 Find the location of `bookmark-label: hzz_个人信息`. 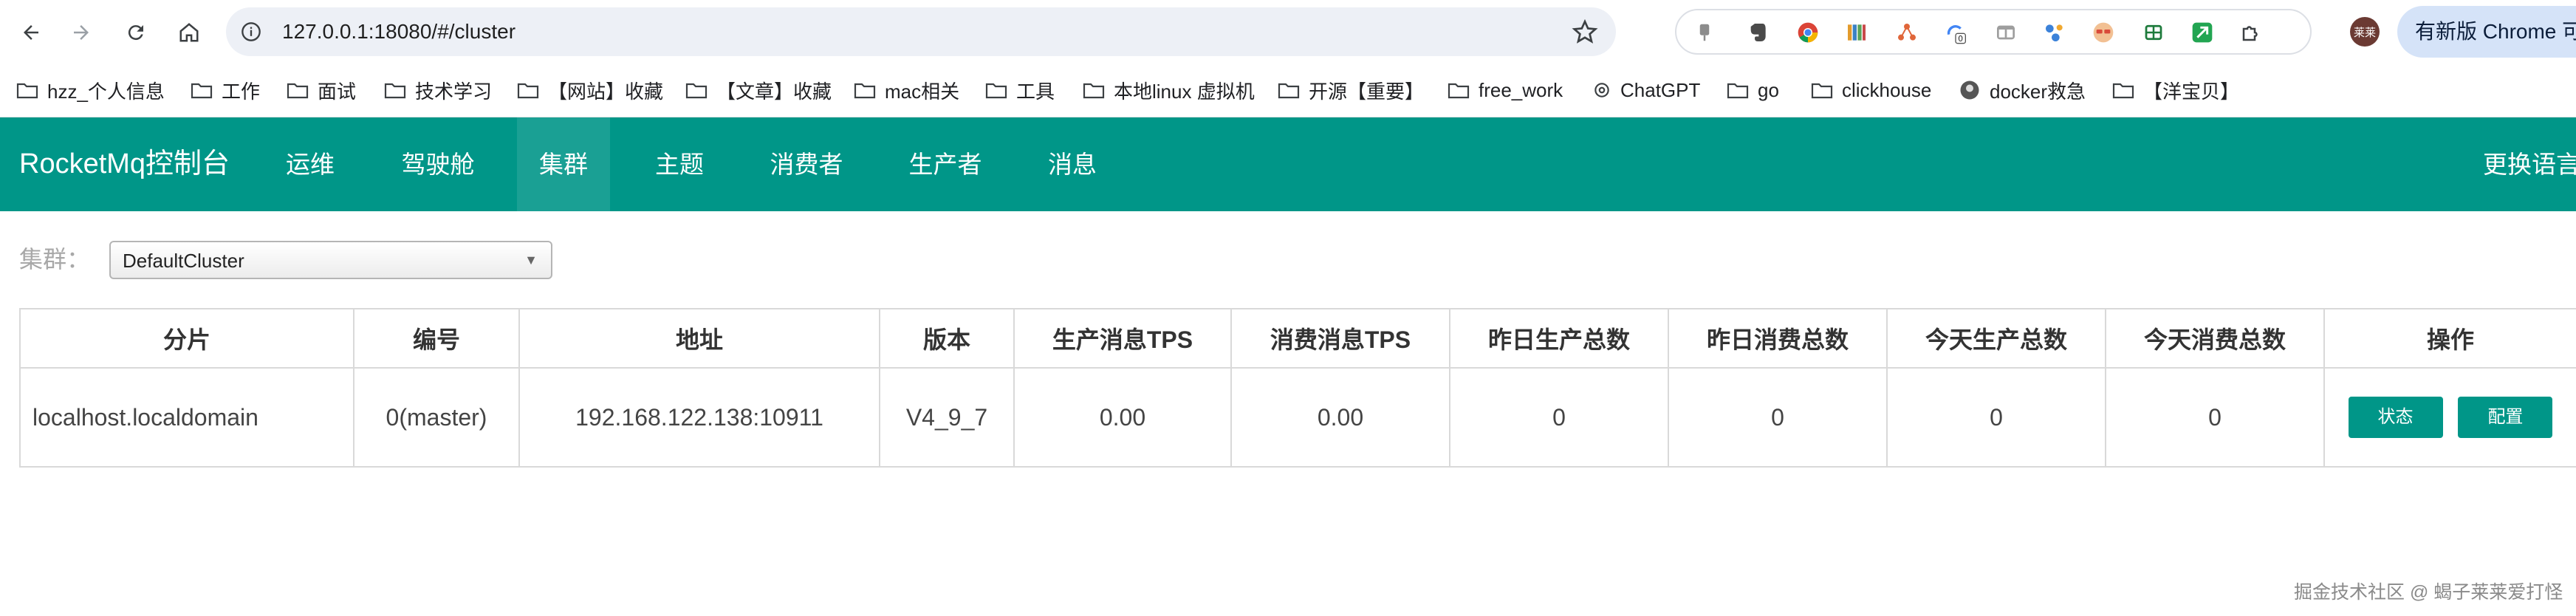

bookmark-label: hzz_个人信息 is located at coordinates (106, 91).